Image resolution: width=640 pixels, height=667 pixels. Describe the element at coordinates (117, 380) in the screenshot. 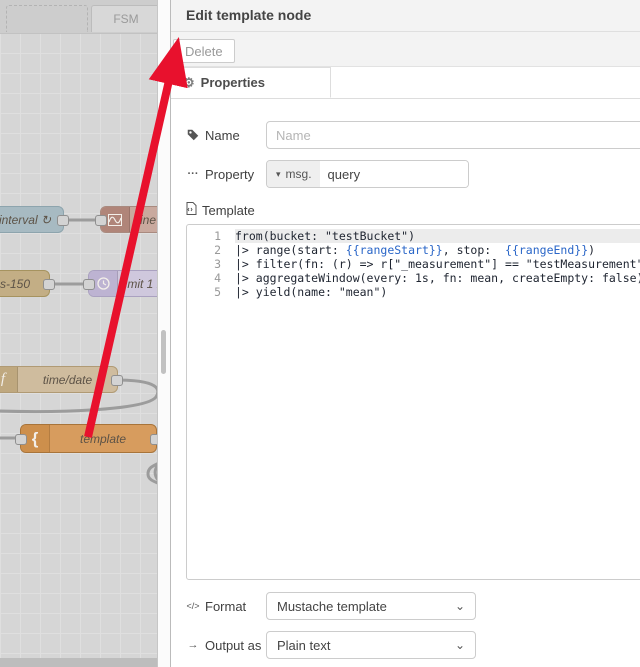

I see `node-timedate-output-port` at that location.